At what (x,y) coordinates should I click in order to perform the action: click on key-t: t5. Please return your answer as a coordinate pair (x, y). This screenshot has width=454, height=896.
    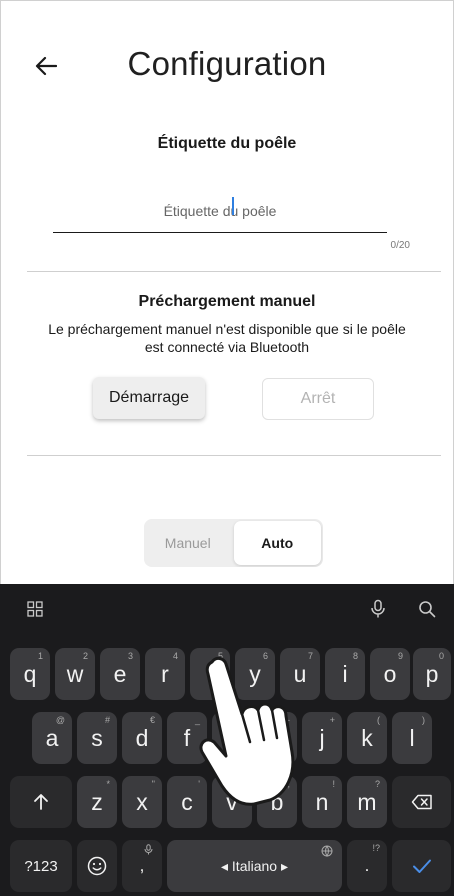
    Looking at the image, I should click on (210, 674).